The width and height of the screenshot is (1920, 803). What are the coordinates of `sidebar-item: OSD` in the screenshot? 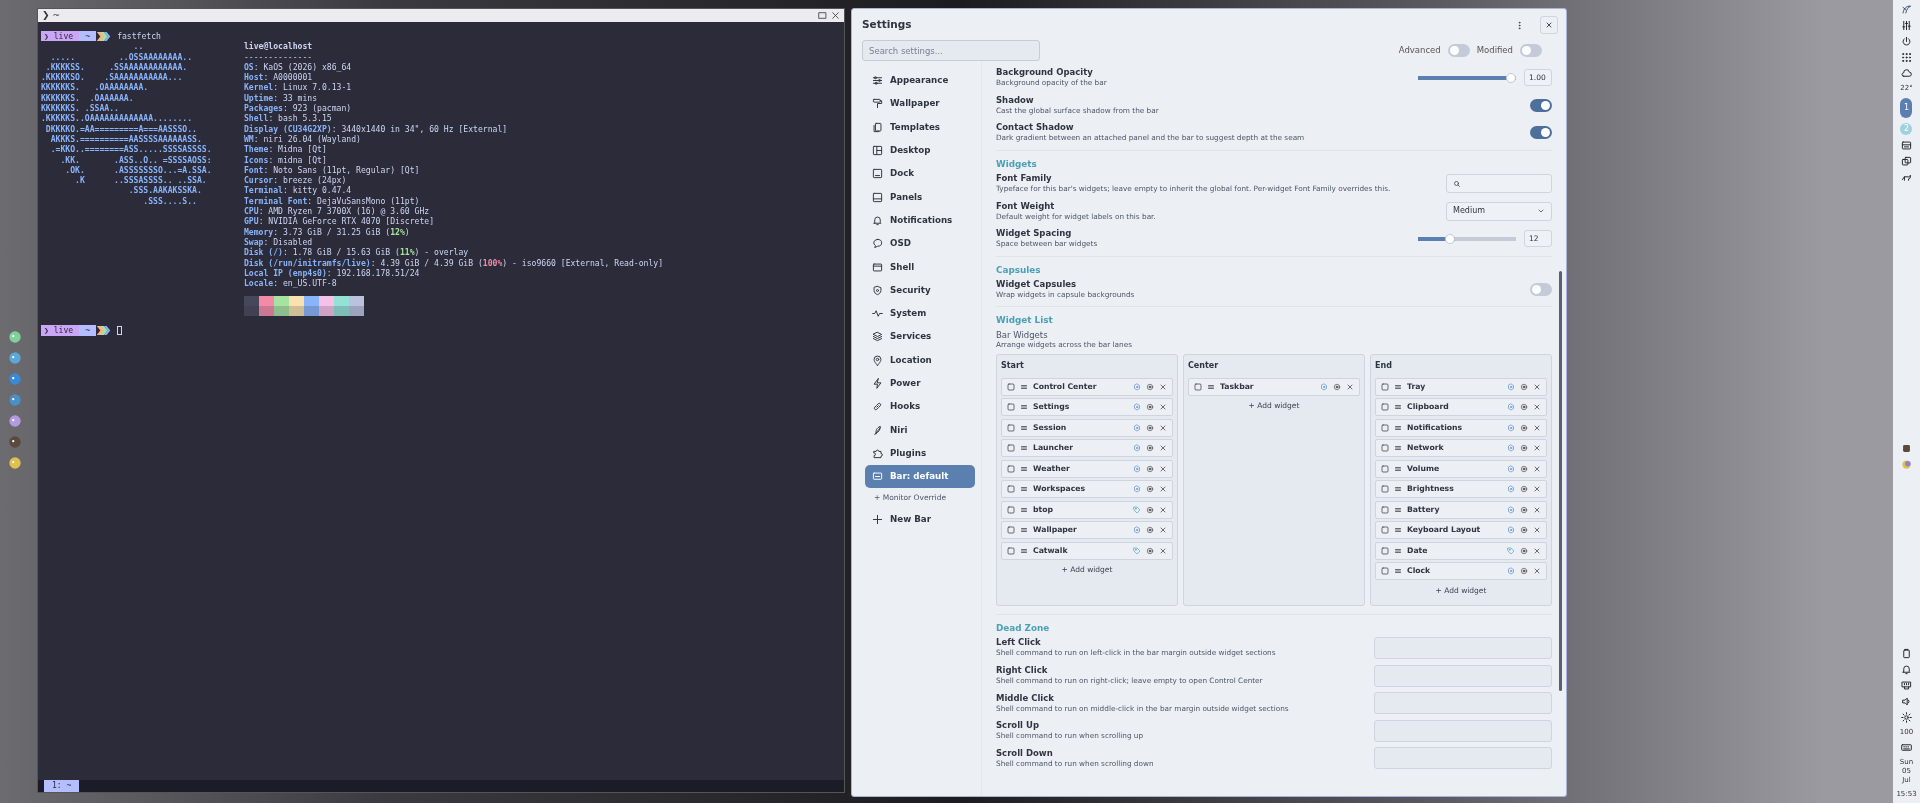 It's located at (920, 244).